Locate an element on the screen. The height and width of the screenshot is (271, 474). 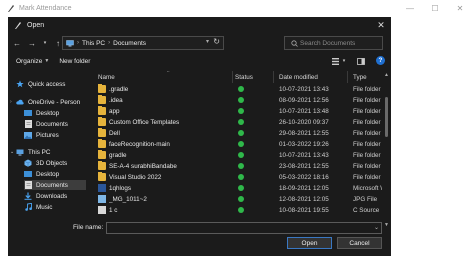
nav-onedrive-documents: Documents is located at coordinates (46, 124).